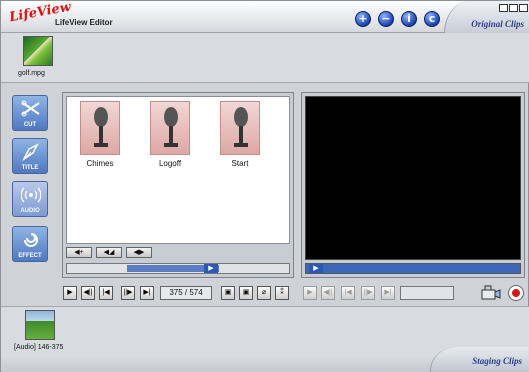 This screenshot has height=372, width=529. I want to click on clip-label: golf.mpg, so click(31, 73).